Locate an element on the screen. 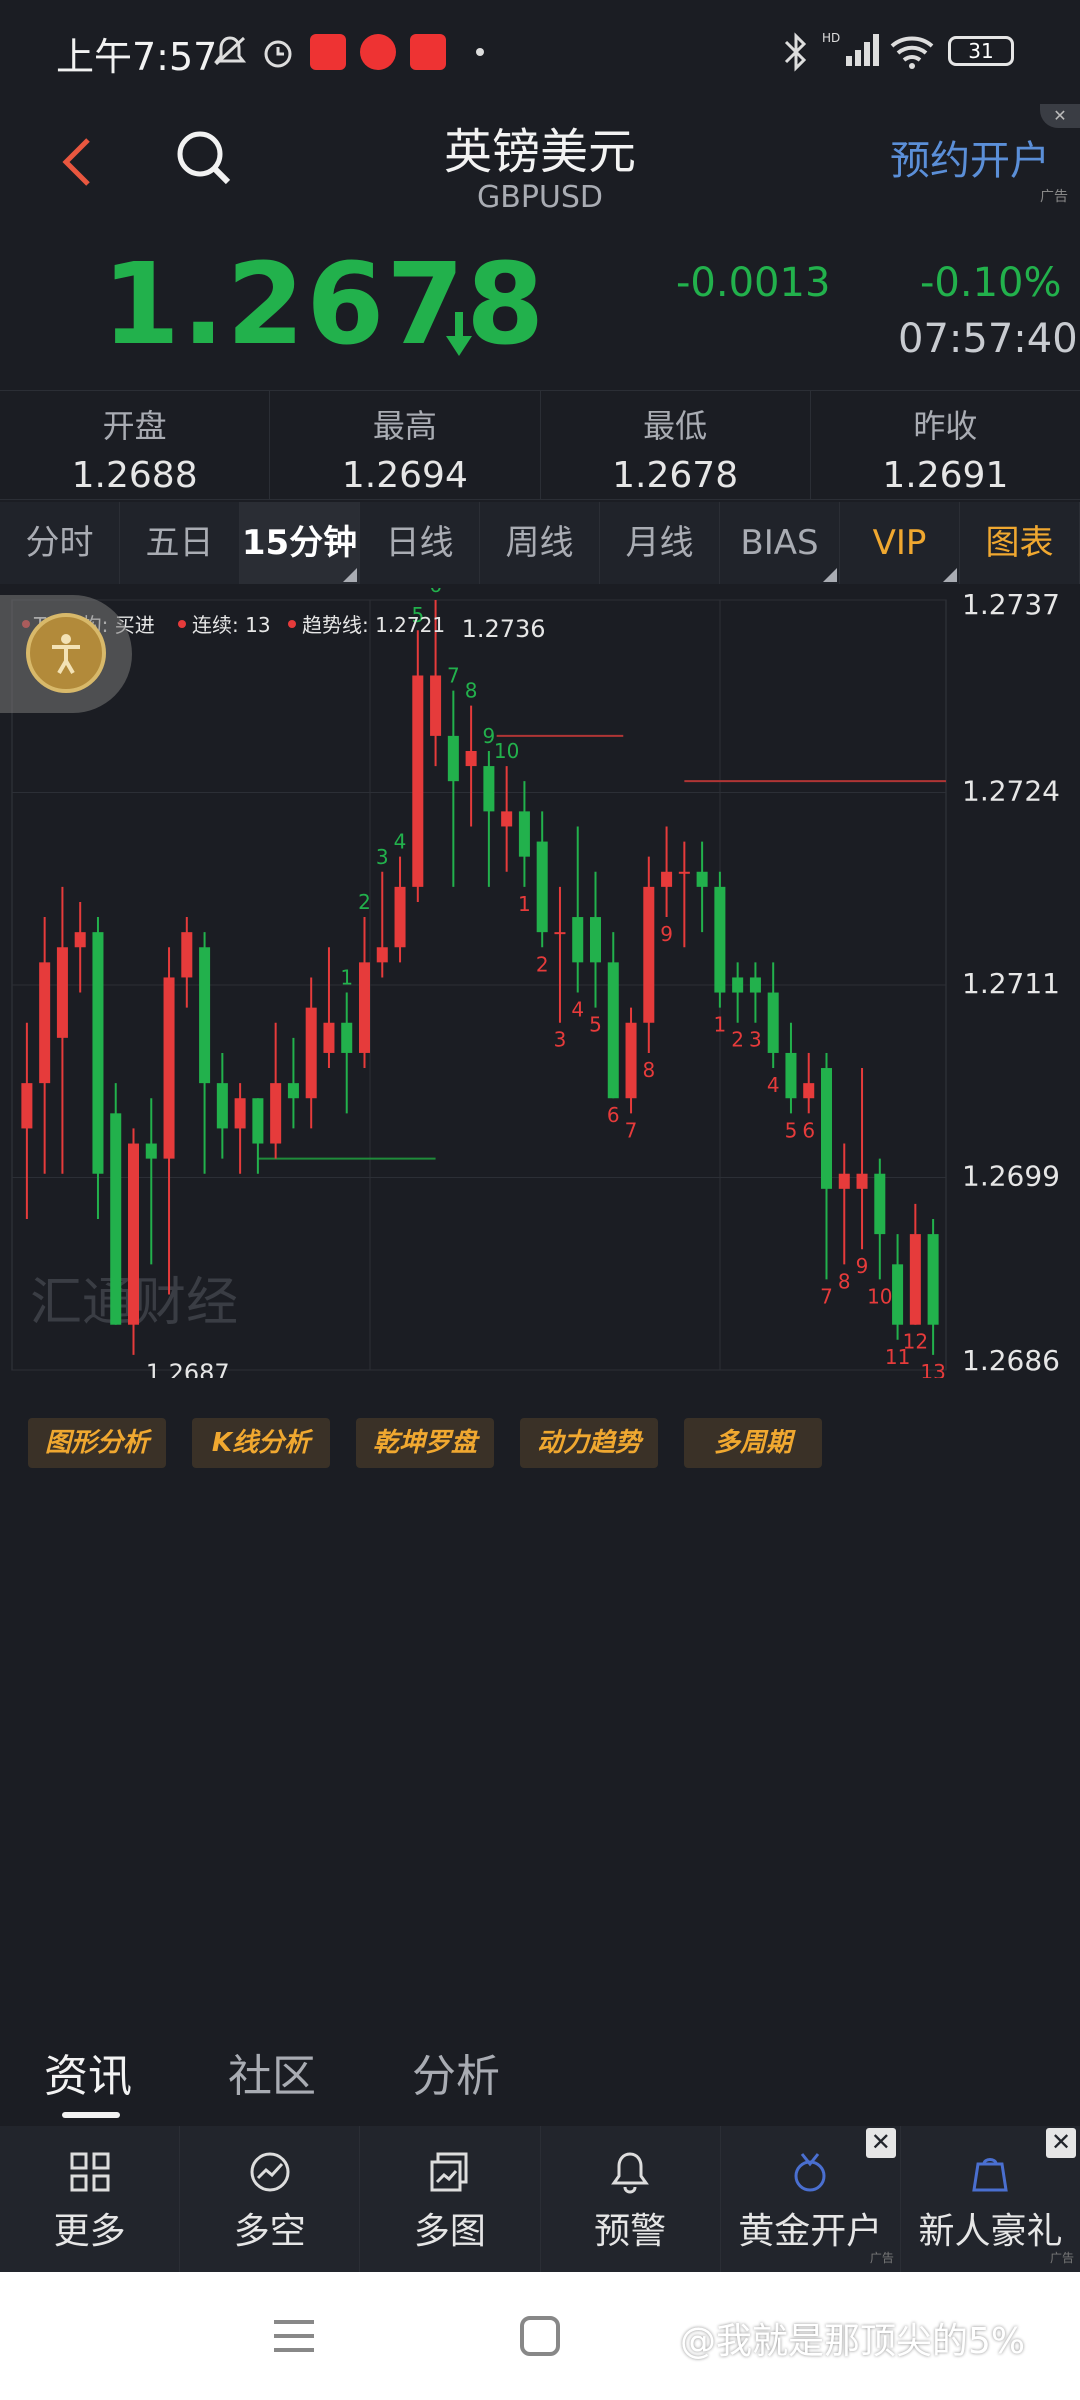  tab-vip: VIP is located at coordinates (900, 543).